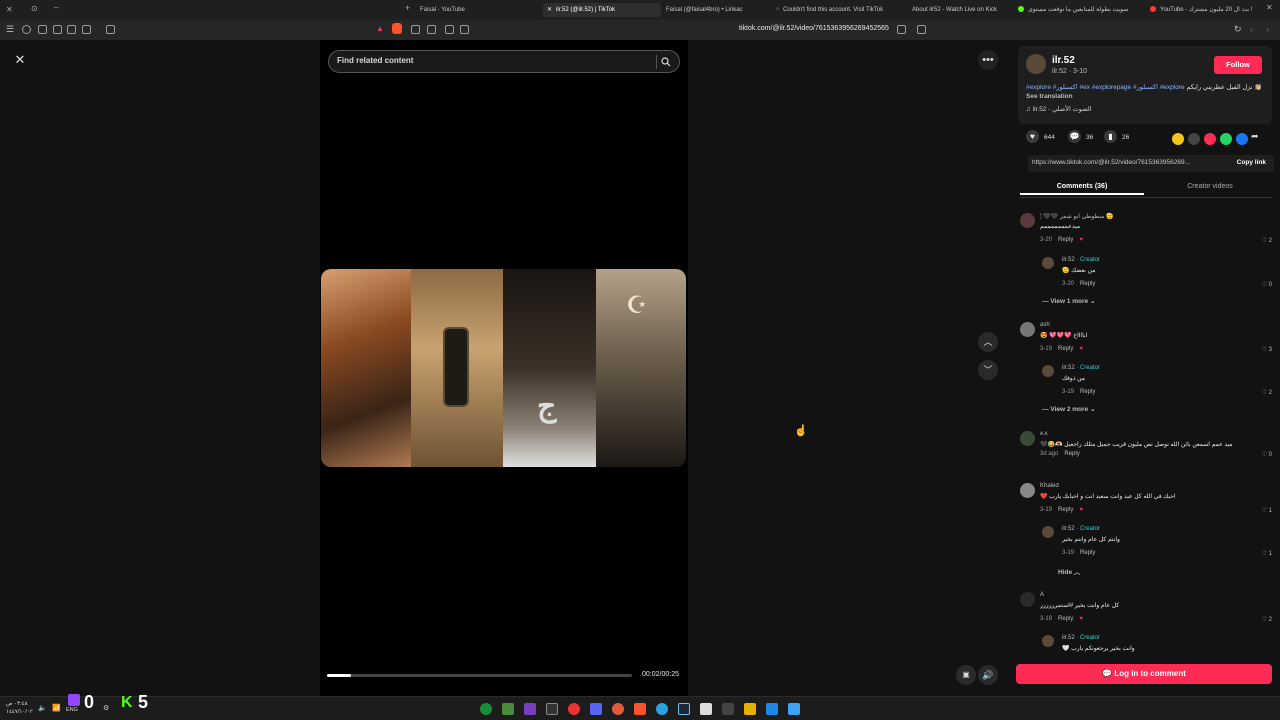 The height and width of the screenshot is (720, 1280). What do you see at coordinates (34, 8) in the screenshot?
I see `sidebar-toggle-icon: ⊙` at bounding box center [34, 8].